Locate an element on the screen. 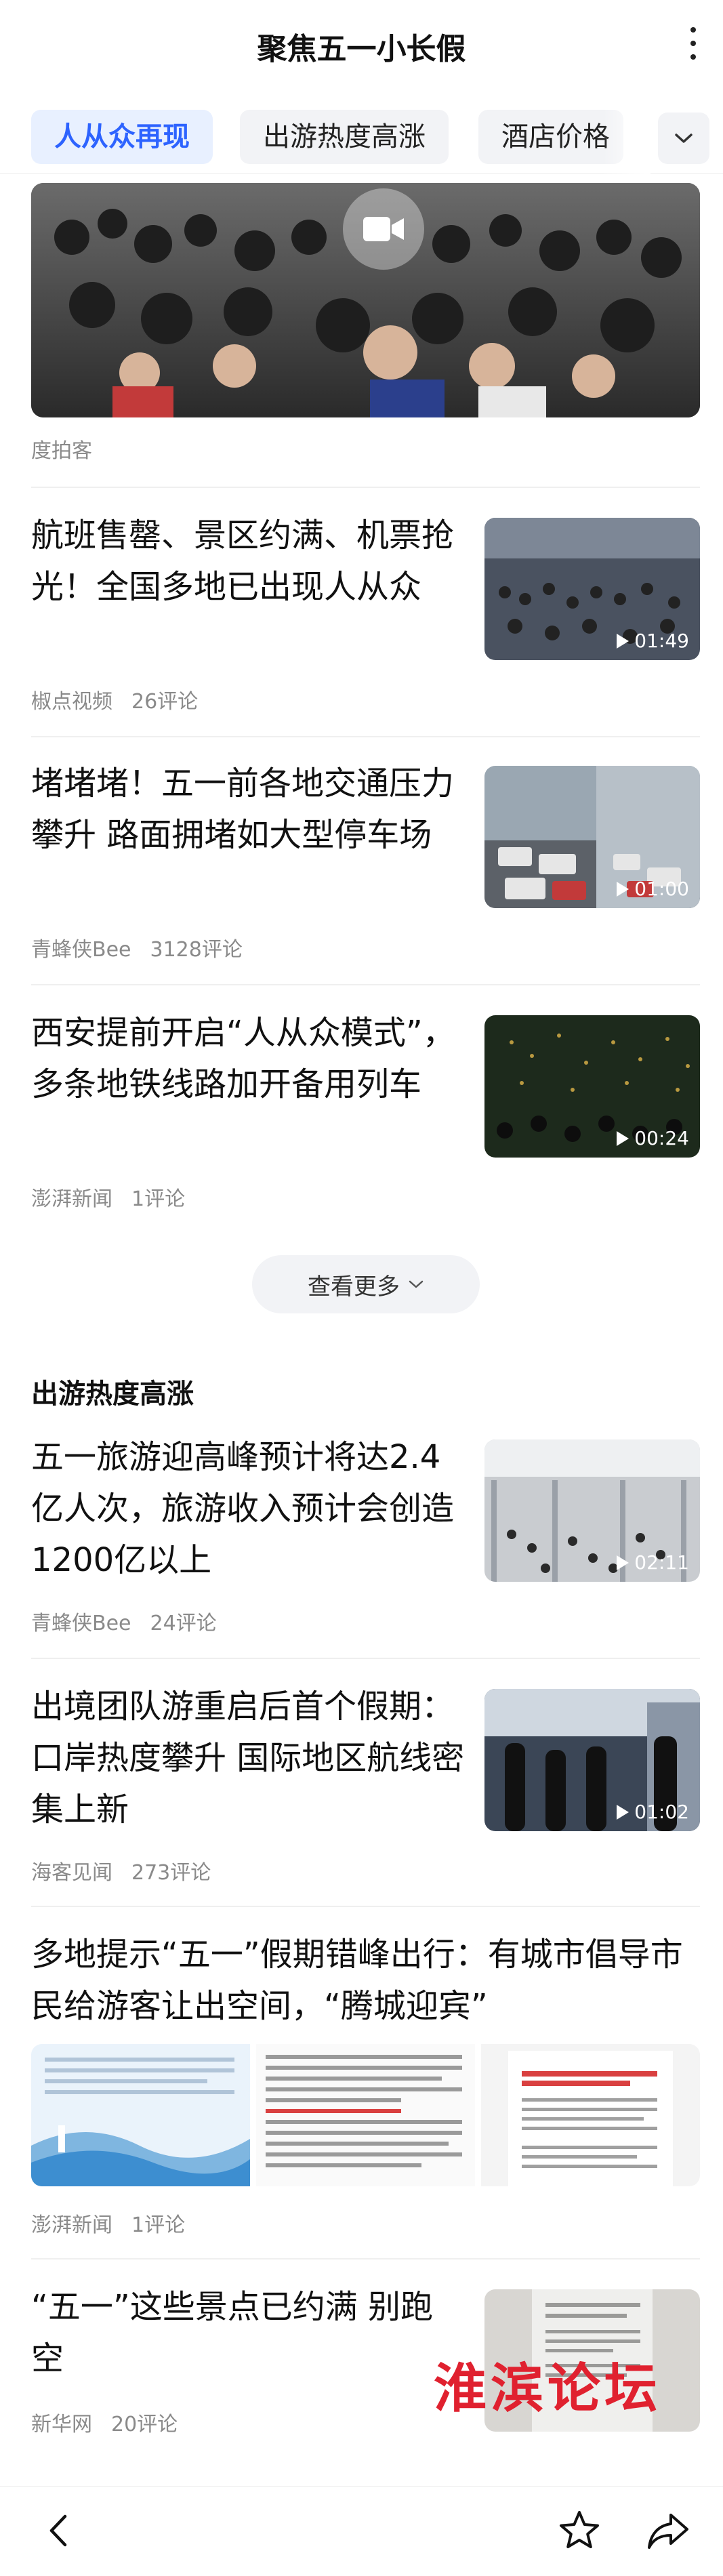 The image size is (723, 2576). duration-text: 01:49 is located at coordinates (661, 641).